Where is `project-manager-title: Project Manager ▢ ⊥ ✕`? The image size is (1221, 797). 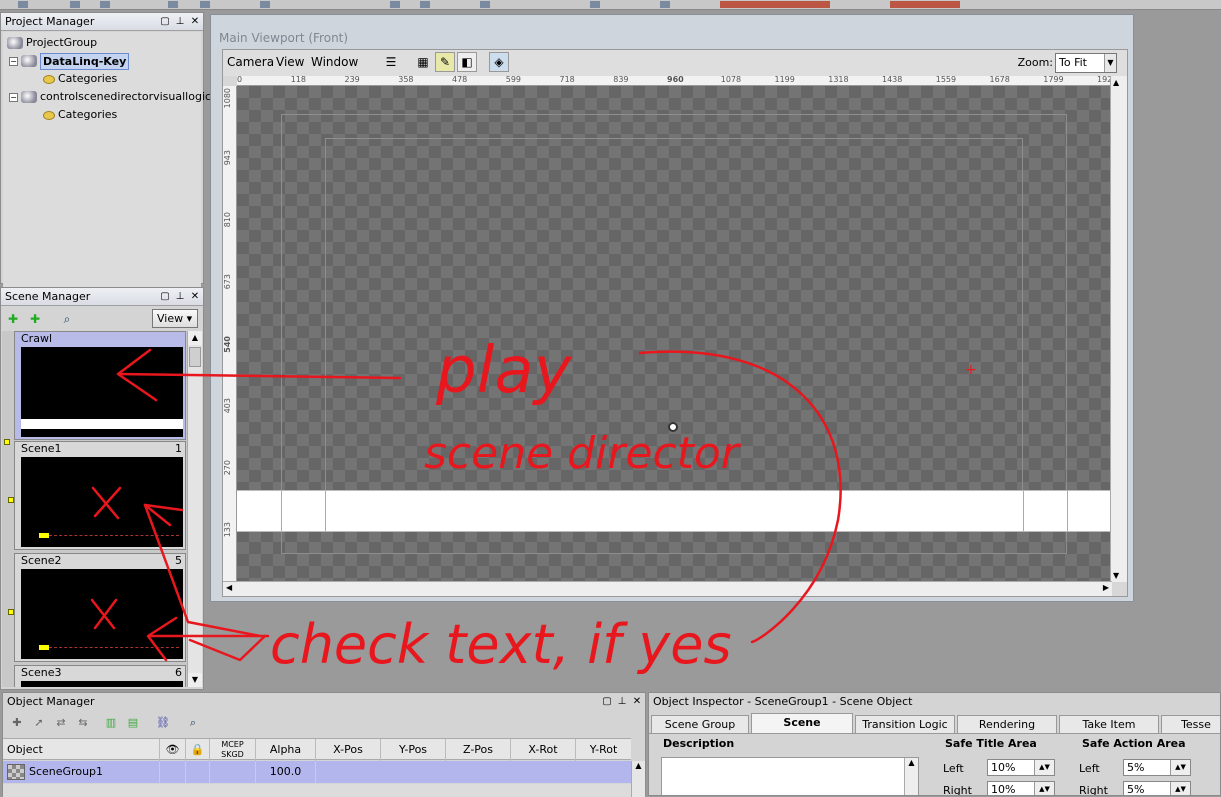
project-manager-title: Project Manager ▢ ⊥ ✕ is located at coordinates (102, 22).